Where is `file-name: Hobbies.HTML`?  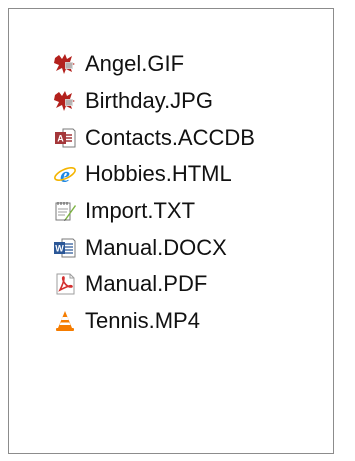 file-name: Hobbies.HTML is located at coordinates (158, 174).